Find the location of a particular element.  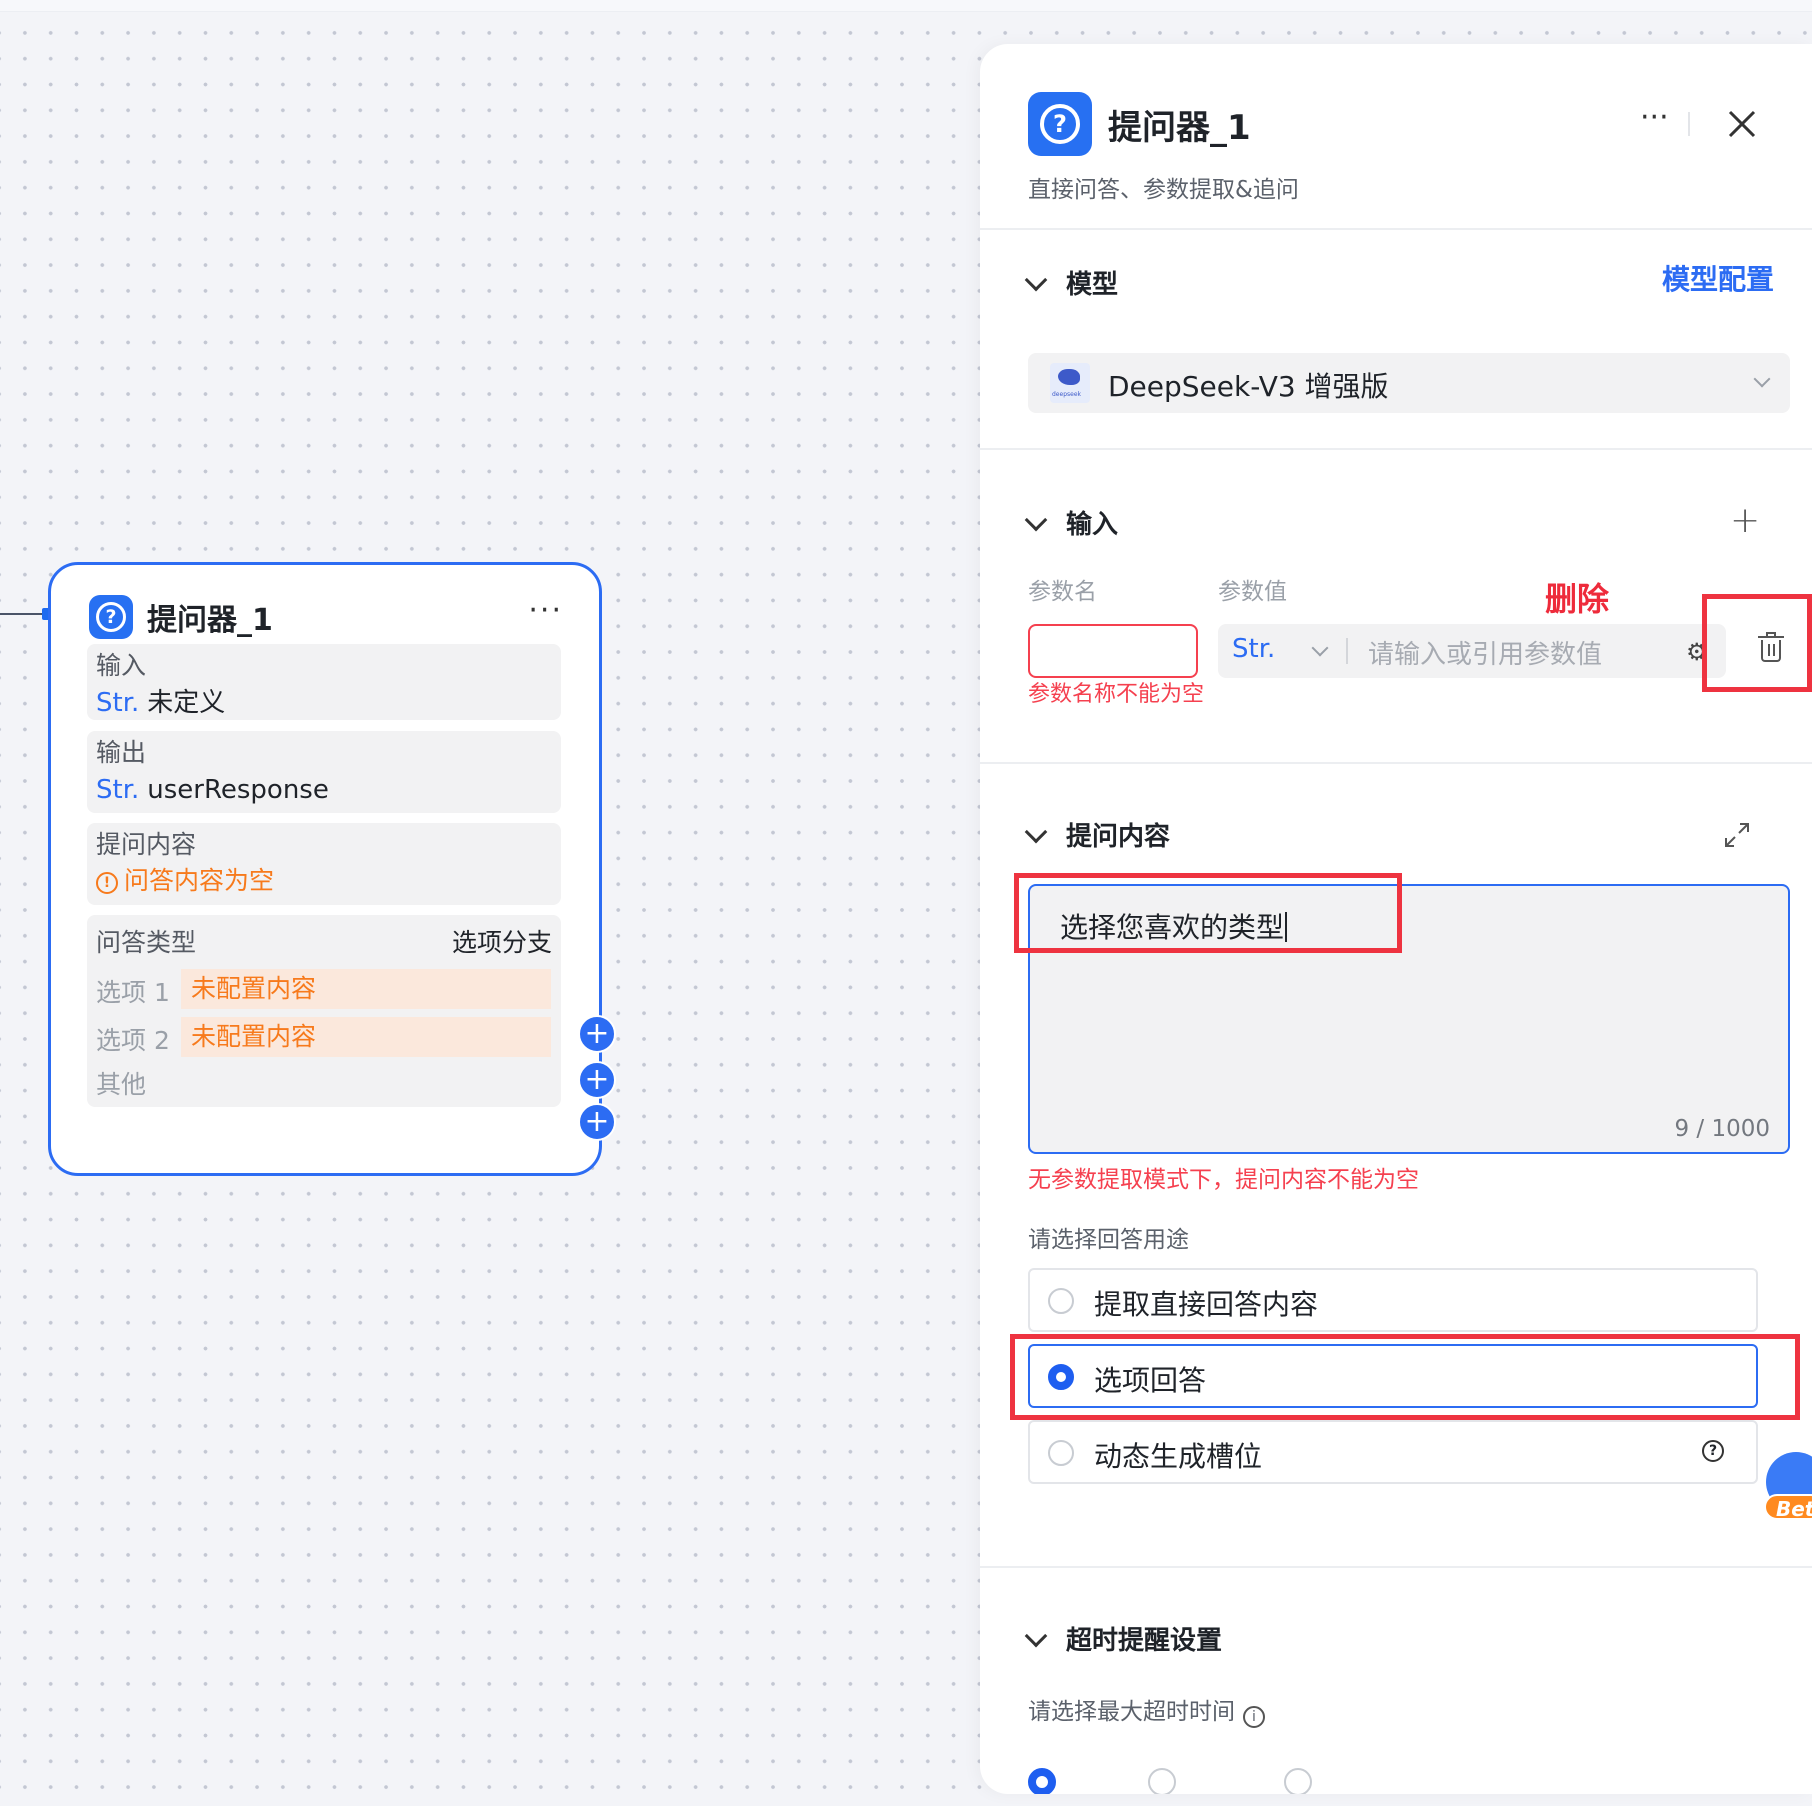

option-2-value: 未配置内容 is located at coordinates (366, 1037).